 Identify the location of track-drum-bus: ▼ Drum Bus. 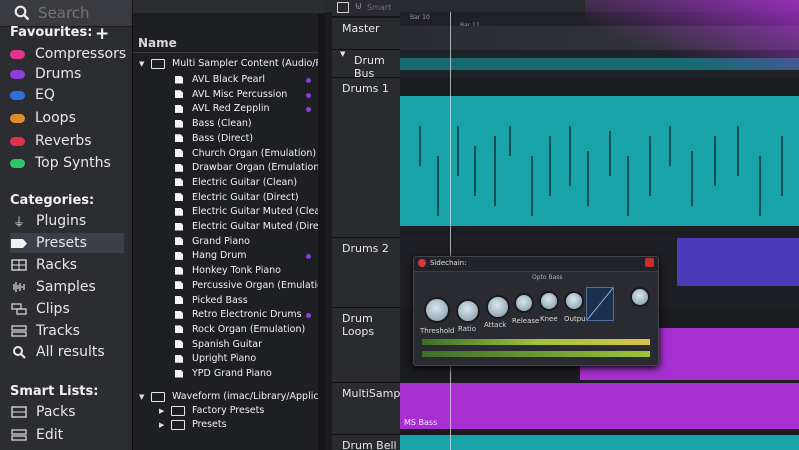
(366, 65).